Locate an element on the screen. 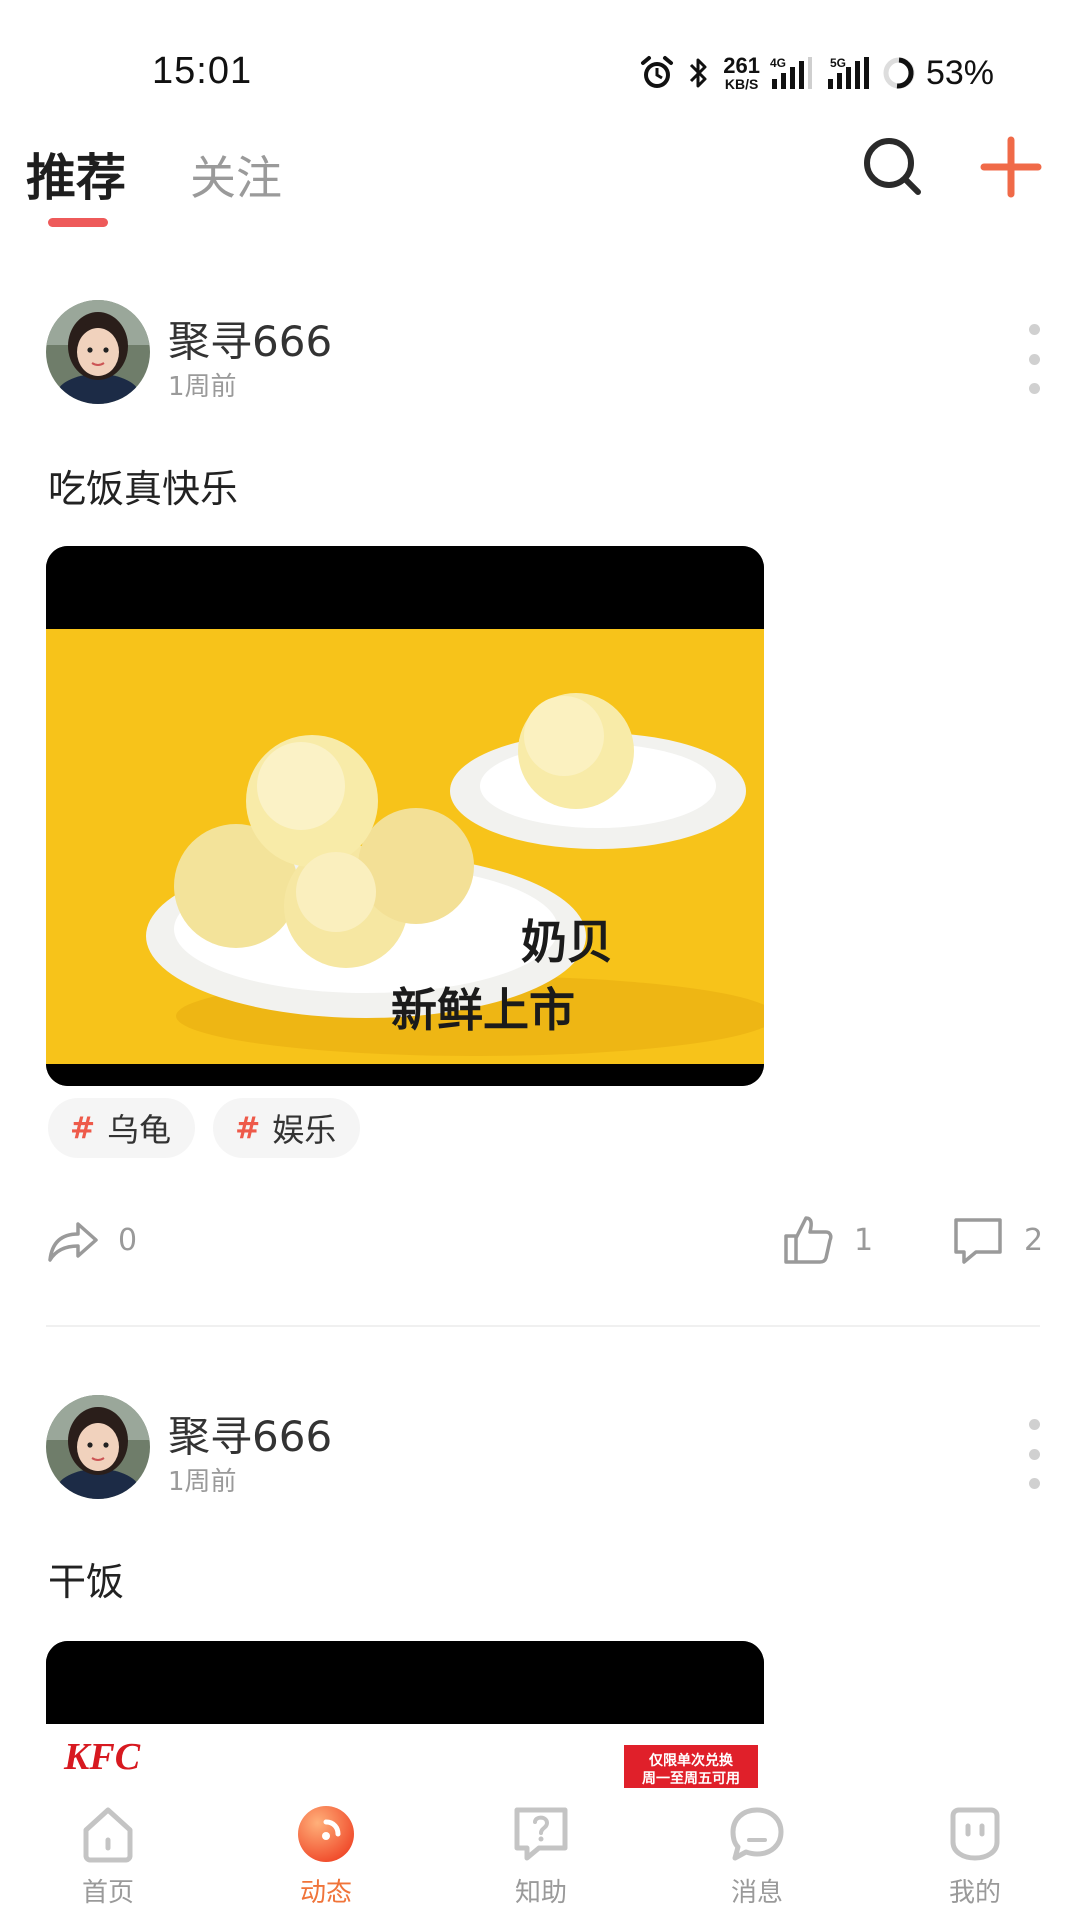  thumbs-up-icon is located at coordinates (808, 1240).